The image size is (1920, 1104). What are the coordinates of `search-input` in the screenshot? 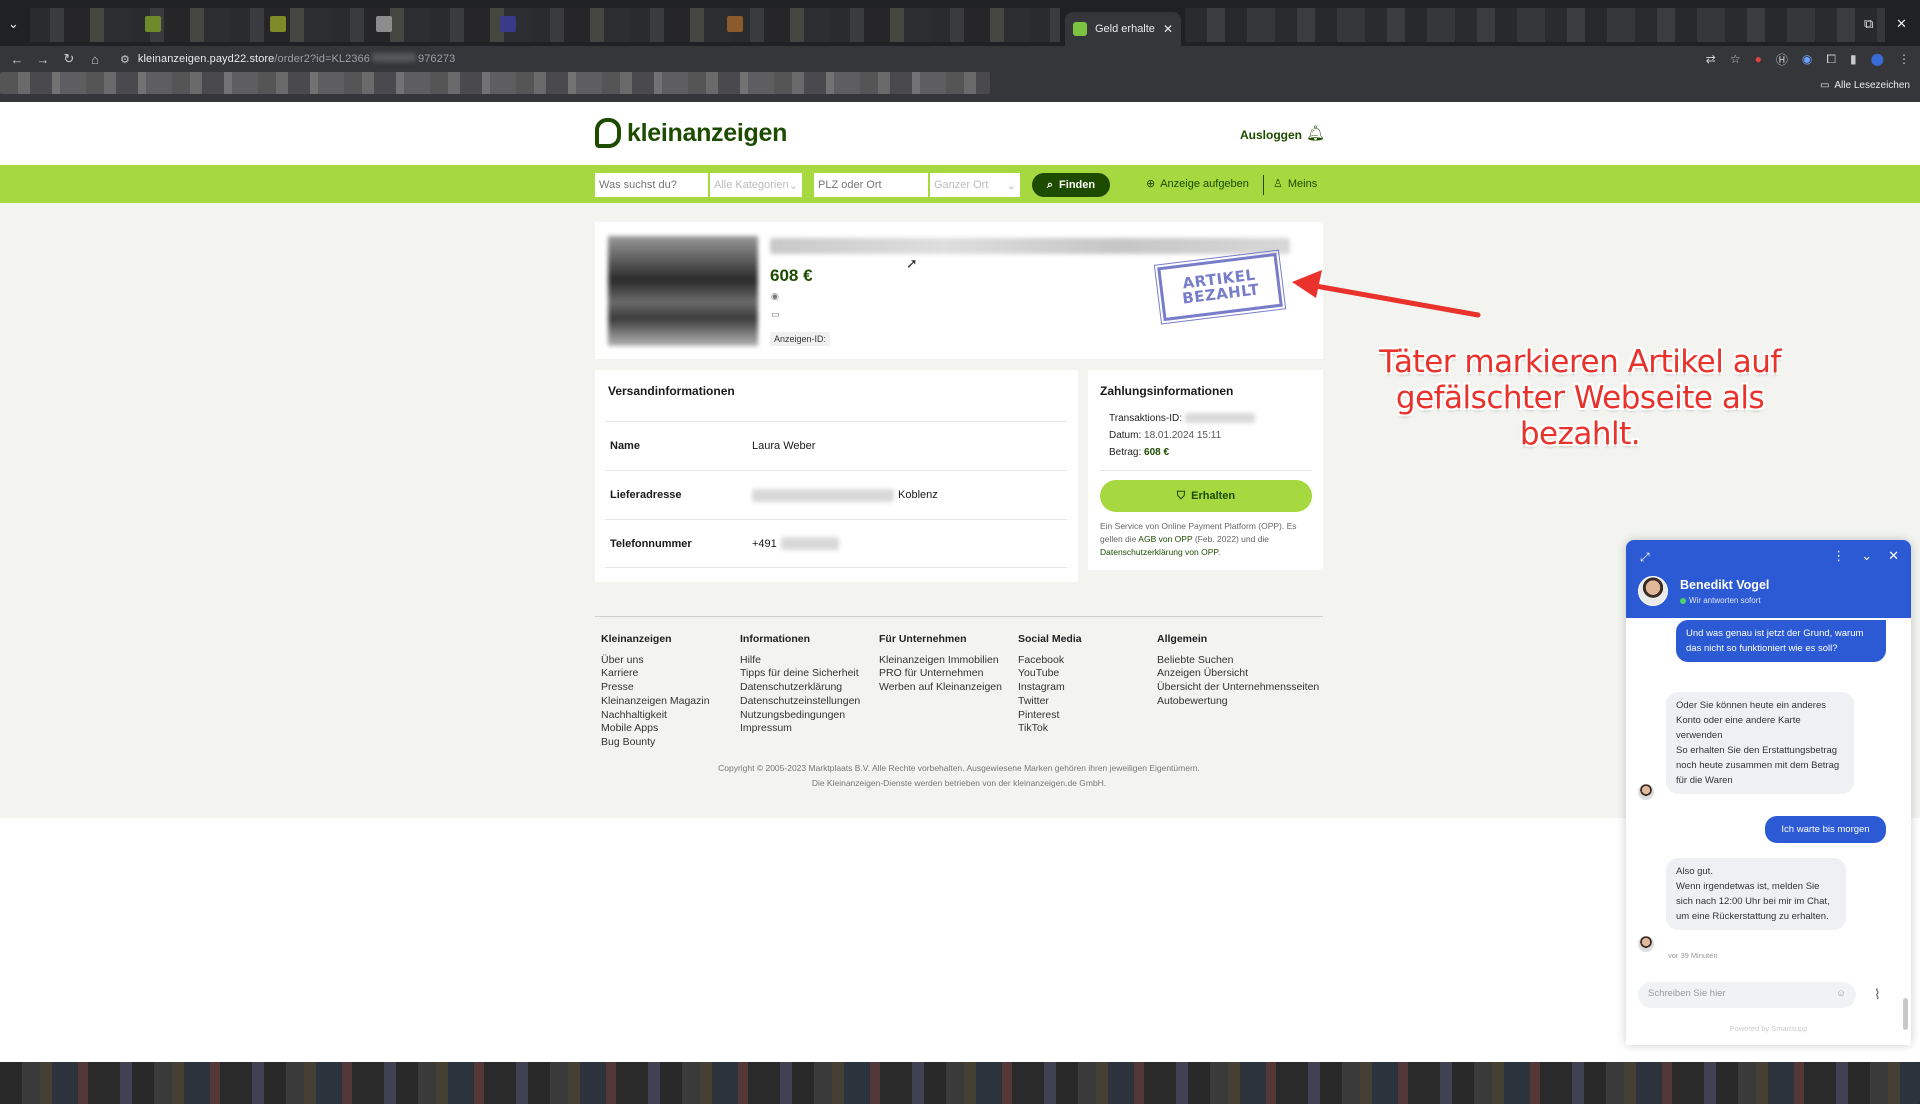 It's located at (651, 185).